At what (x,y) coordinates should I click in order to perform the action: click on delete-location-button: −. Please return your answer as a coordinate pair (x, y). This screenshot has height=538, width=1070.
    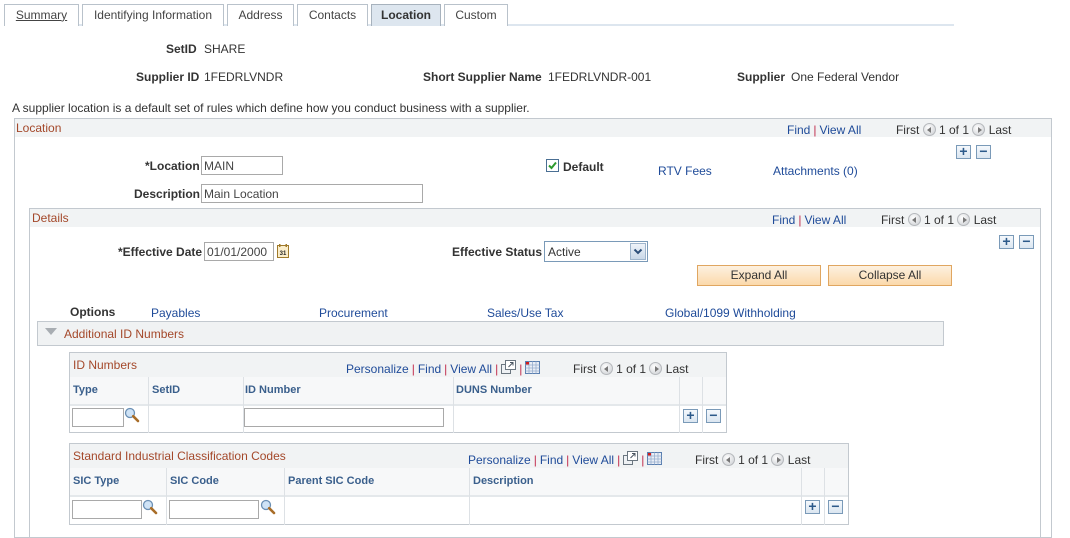
    Looking at the image, I should click on (983, 151).